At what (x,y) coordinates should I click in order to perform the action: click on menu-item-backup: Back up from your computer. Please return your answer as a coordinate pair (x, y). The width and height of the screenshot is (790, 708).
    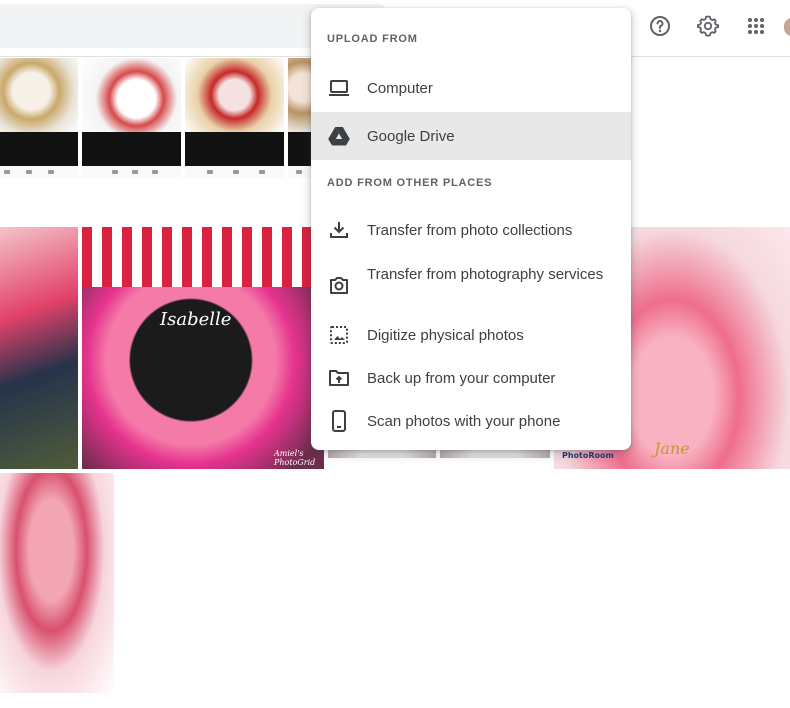
    Looking at the image, I should click on (471, 378).